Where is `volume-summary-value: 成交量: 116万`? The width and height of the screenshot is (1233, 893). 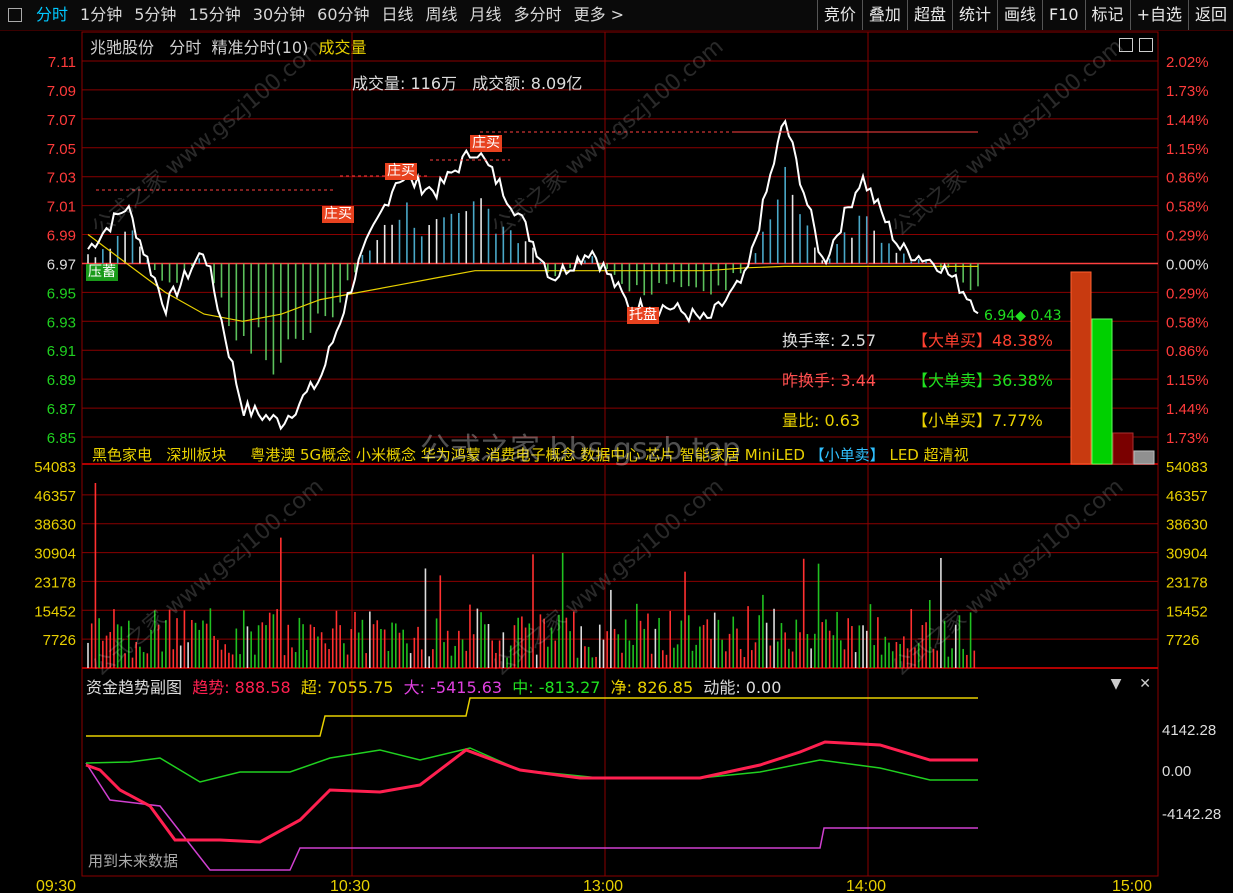 volume-summary-value: 成交量: 116万 is located at coordinates (405, 83).